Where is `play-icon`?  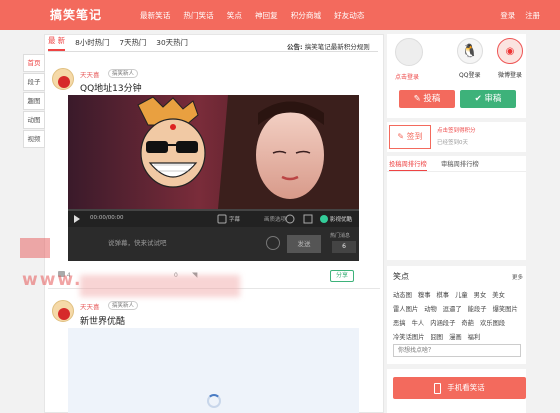 play-icon is located at coordinates (77, 219).